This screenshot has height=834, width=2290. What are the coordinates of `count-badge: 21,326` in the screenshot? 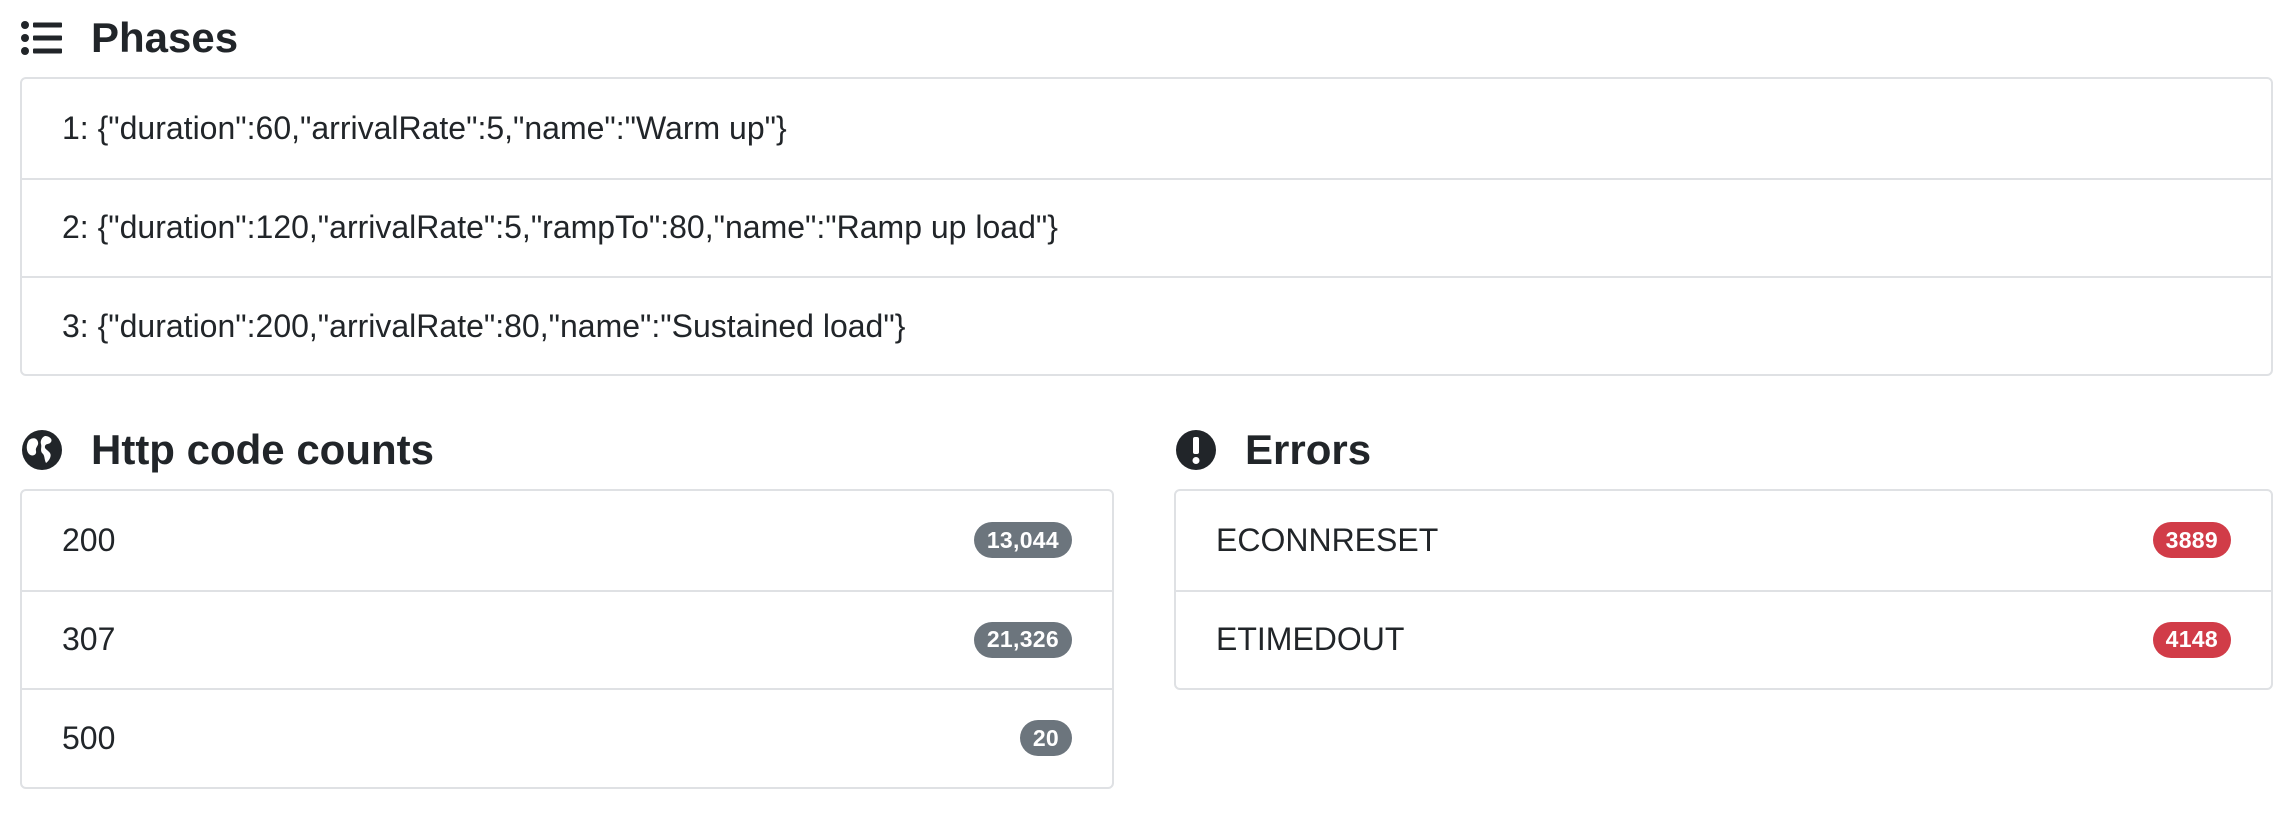 It's located at (1022, 639).